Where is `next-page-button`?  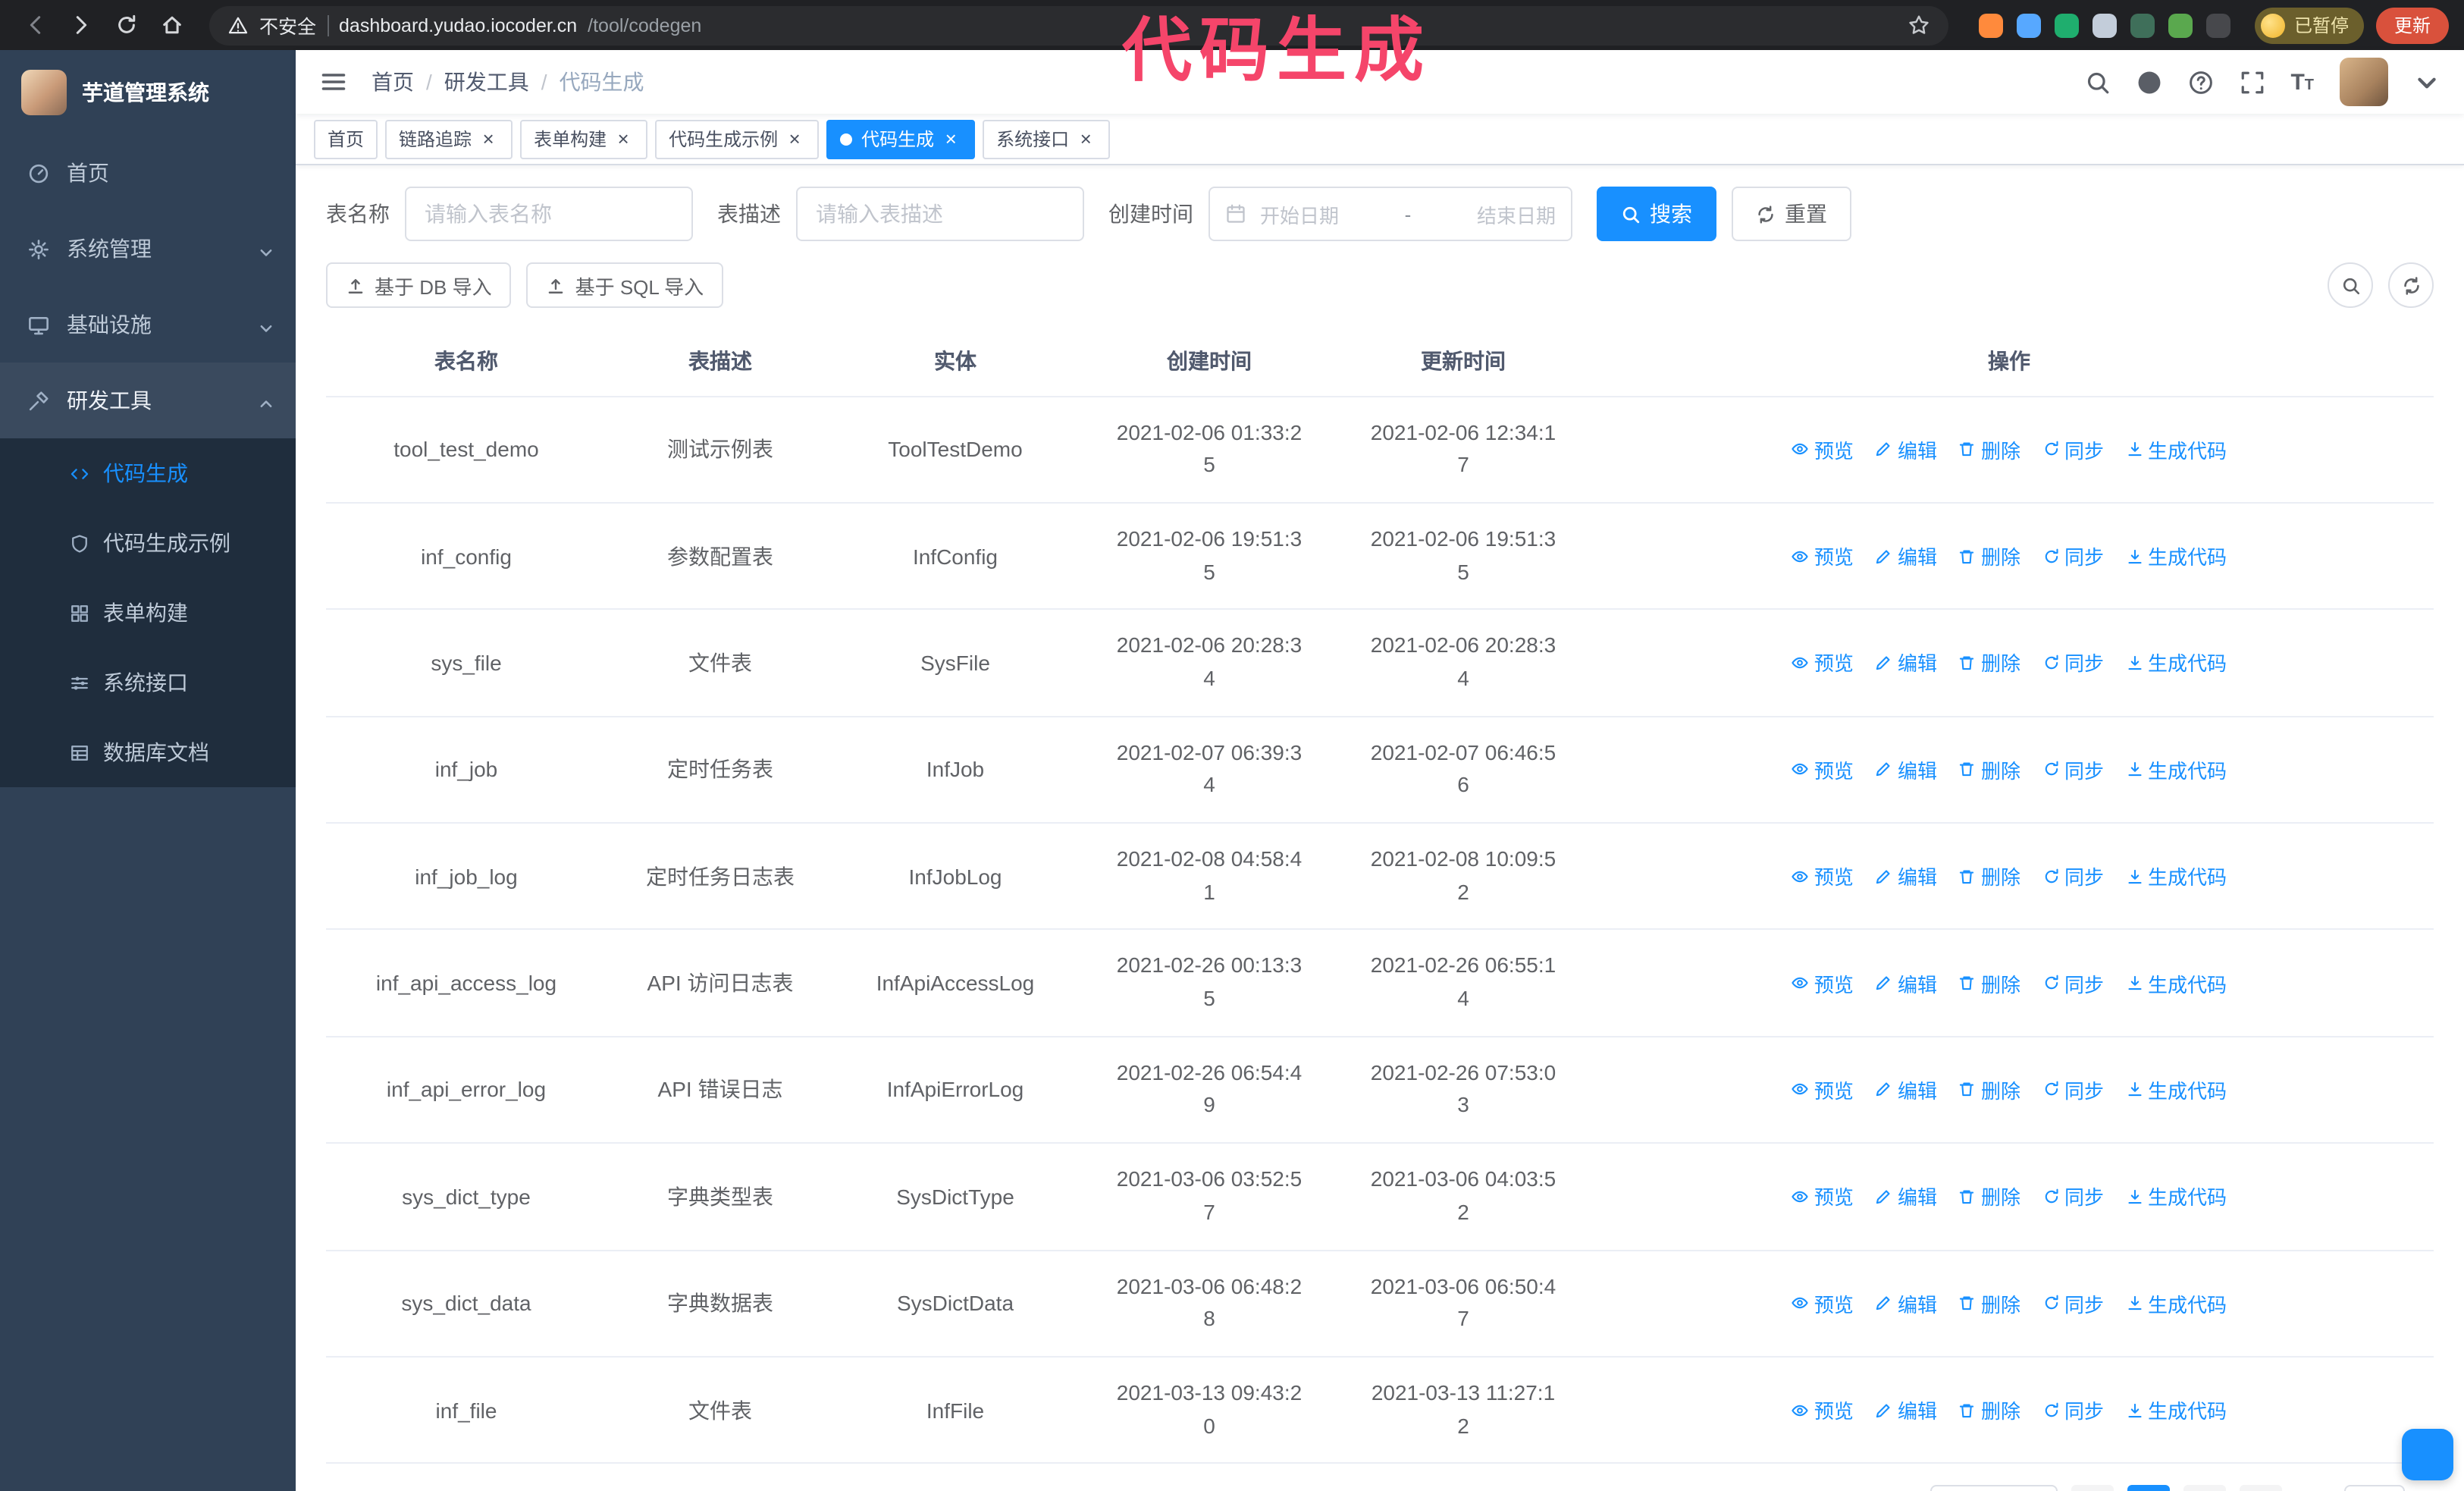
next-page-button is located at coordinates (2260, 1488).